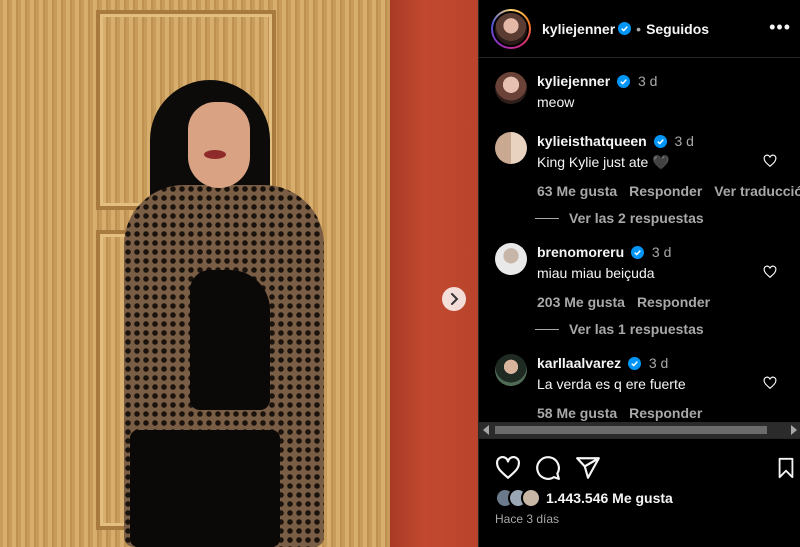 The height and width of the screenshot is (547, 800). Describe the element at coordinates (577, 191) in the screenshot. I see `comment-likes: 63 Me gusta` at that location.